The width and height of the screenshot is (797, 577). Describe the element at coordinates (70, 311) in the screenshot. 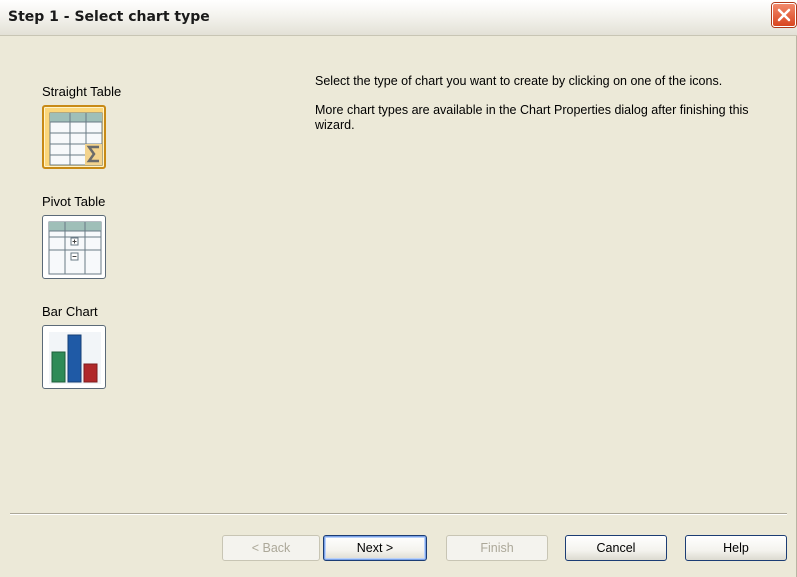

I see `chart-type-label: Bar Chart` at that location.